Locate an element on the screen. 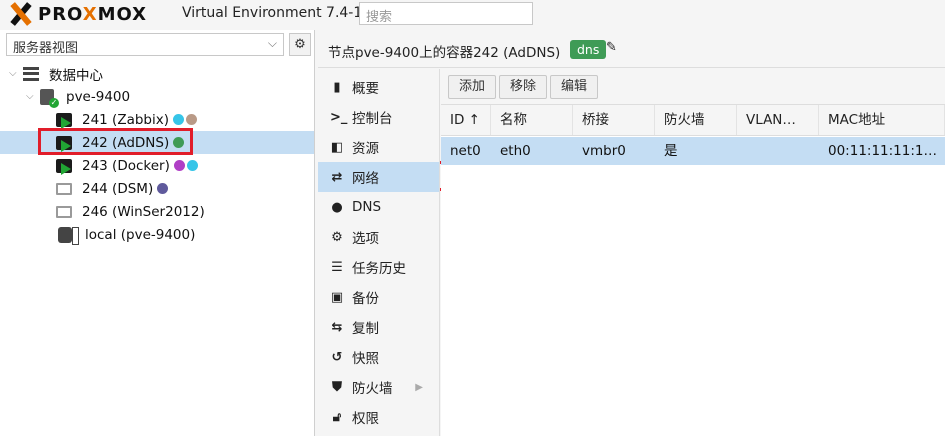 This screenshot has height=436, width=945. tree-item-storage: local (pve-9400) is located at coordinates (157, 234).